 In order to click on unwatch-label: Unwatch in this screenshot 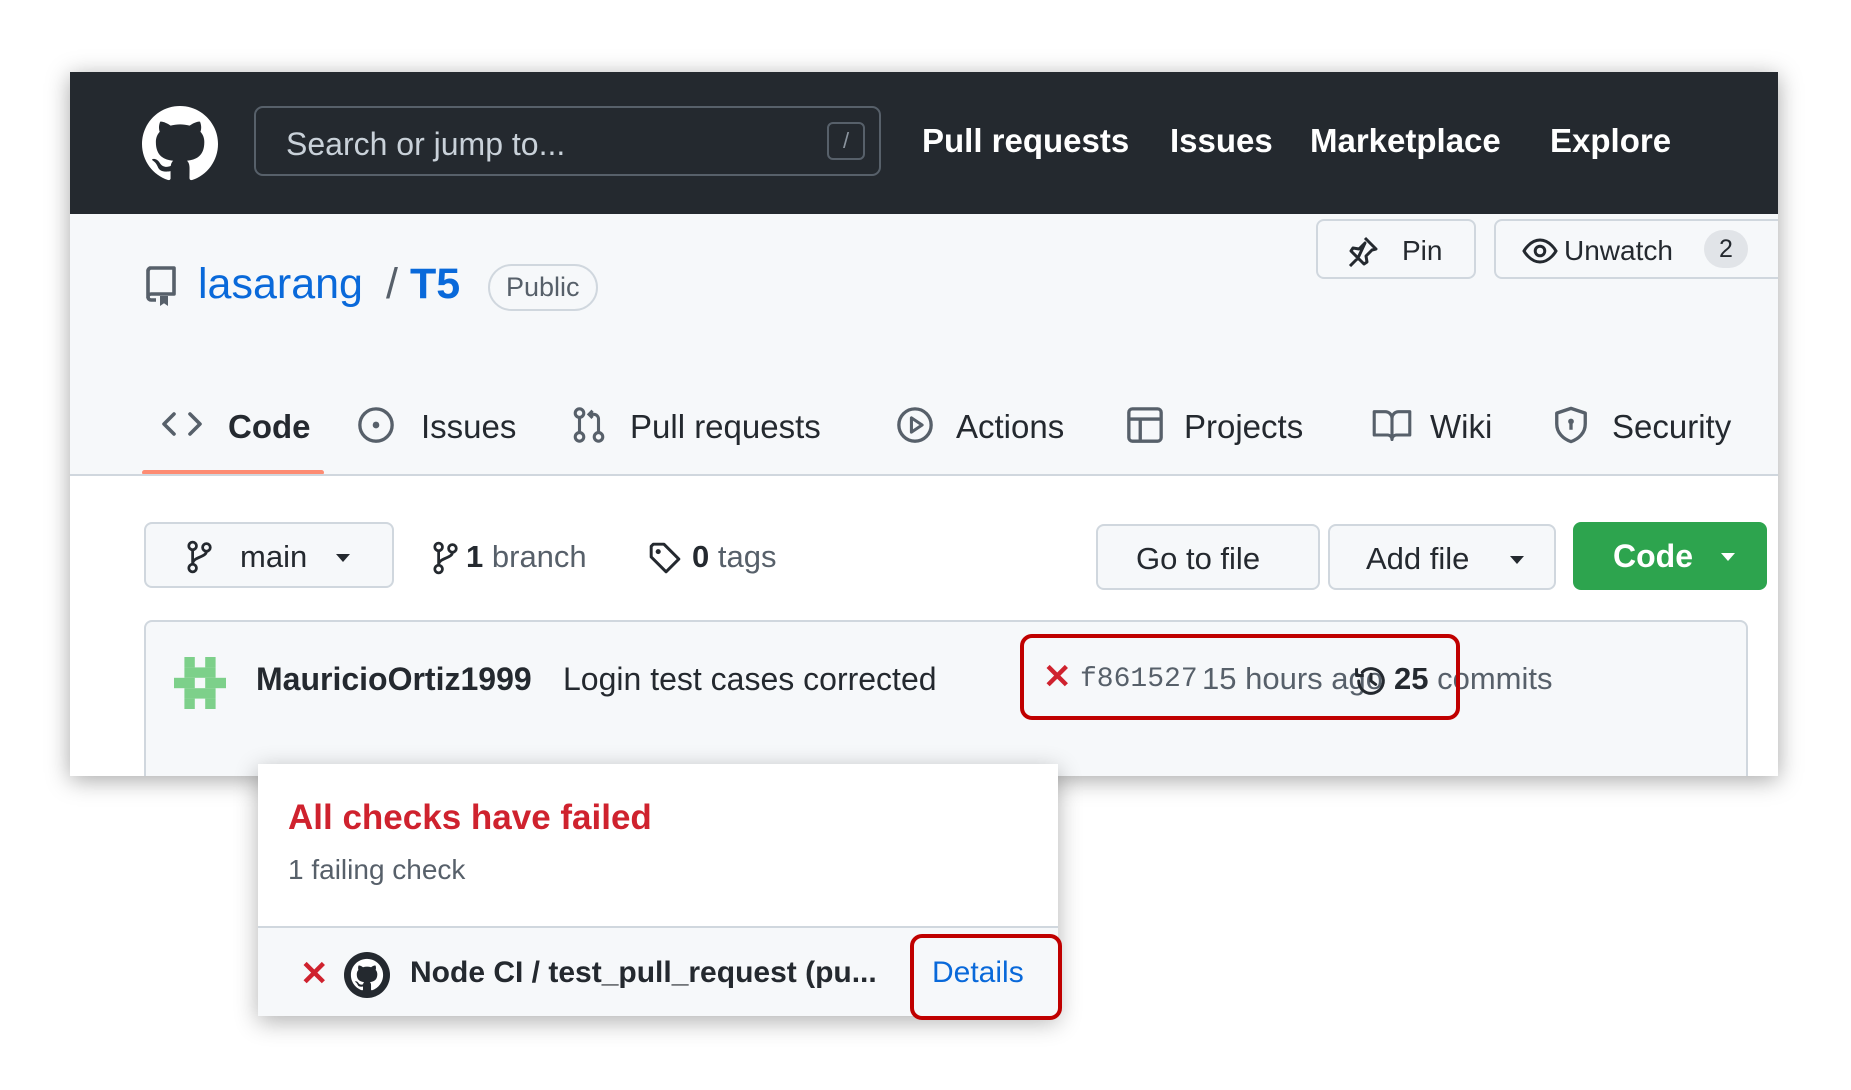, I will do `click(1618, 250)`.